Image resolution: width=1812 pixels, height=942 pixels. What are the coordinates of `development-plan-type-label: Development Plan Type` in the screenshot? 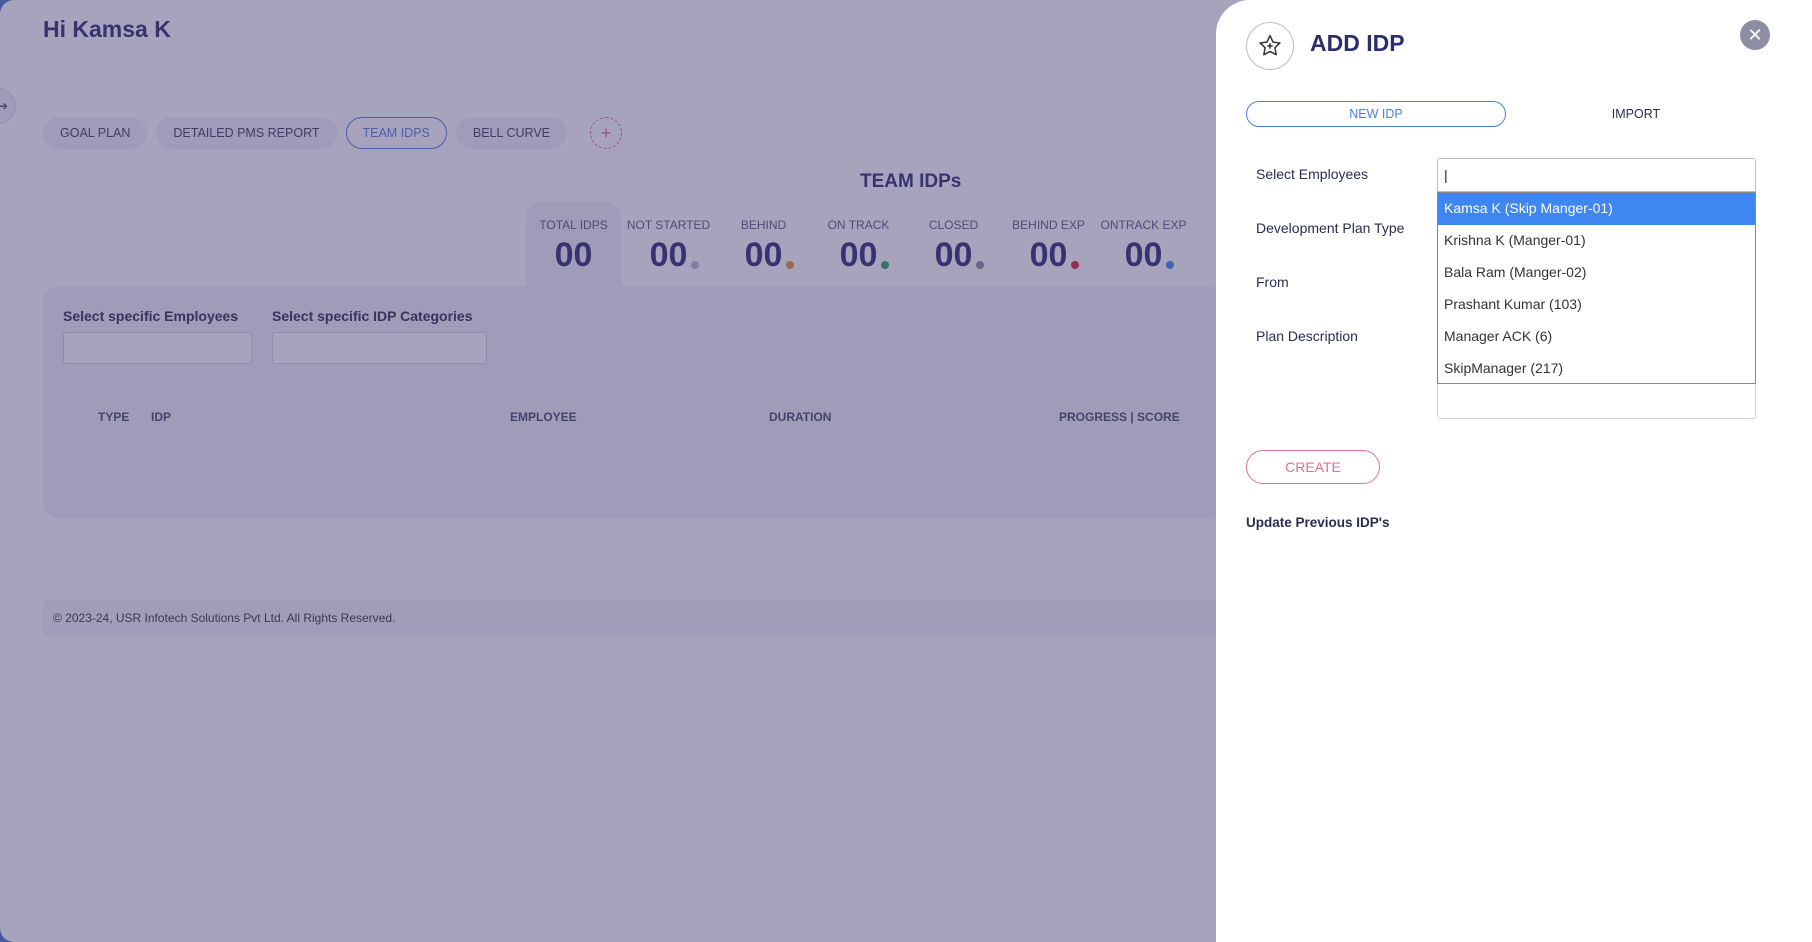 It's located at (1330, 228).